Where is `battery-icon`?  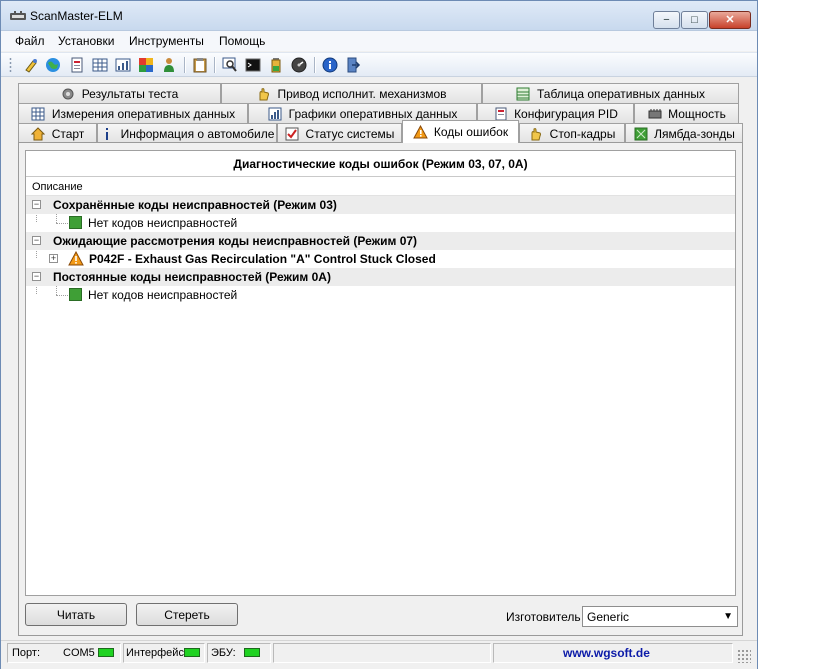 battery-icon is located at coordinates (276, 65).